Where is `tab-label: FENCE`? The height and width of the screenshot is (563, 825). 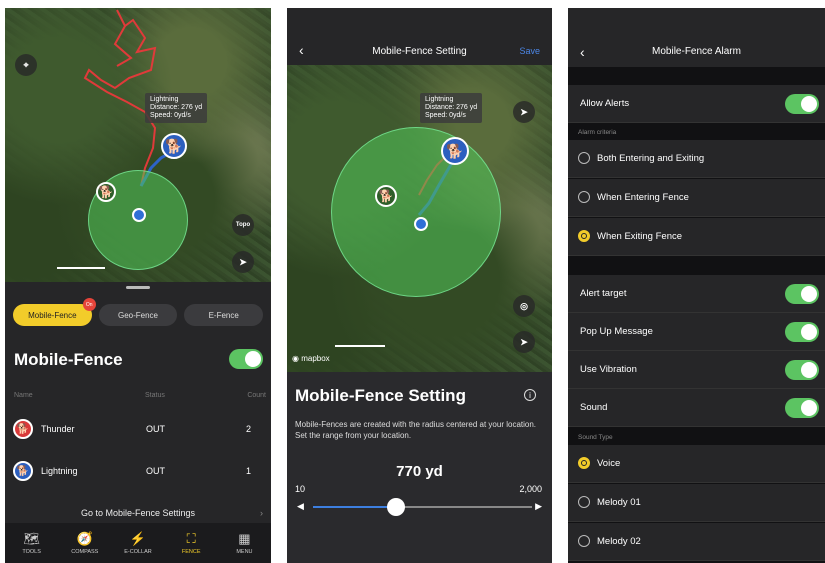
tab-label: FENCE is located at coordinates (191, 552).